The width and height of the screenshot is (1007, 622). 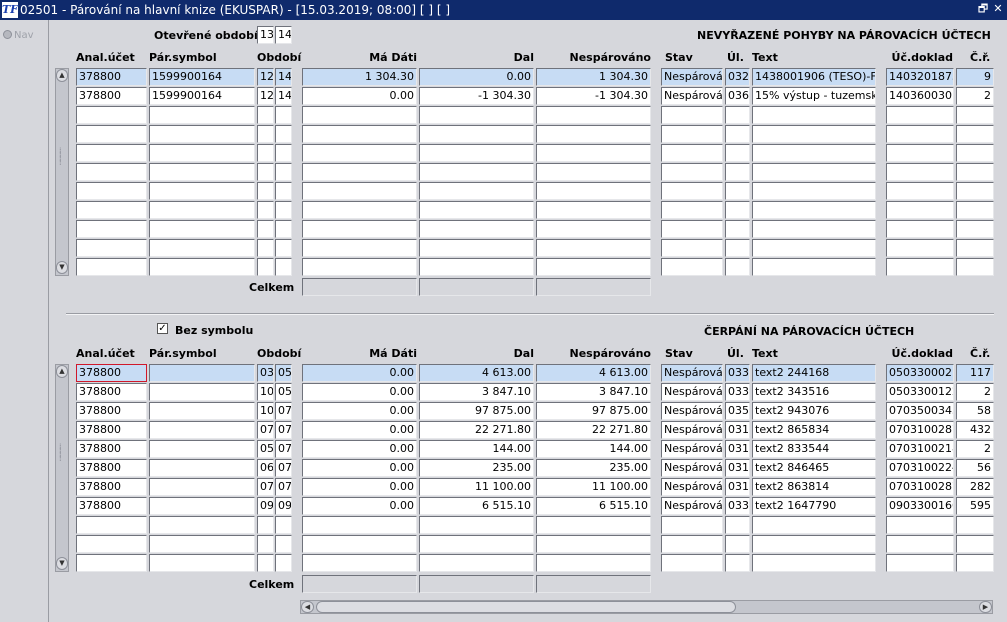 I want to click on cell-cislo-radku: 432, so click(x=975, y=430).